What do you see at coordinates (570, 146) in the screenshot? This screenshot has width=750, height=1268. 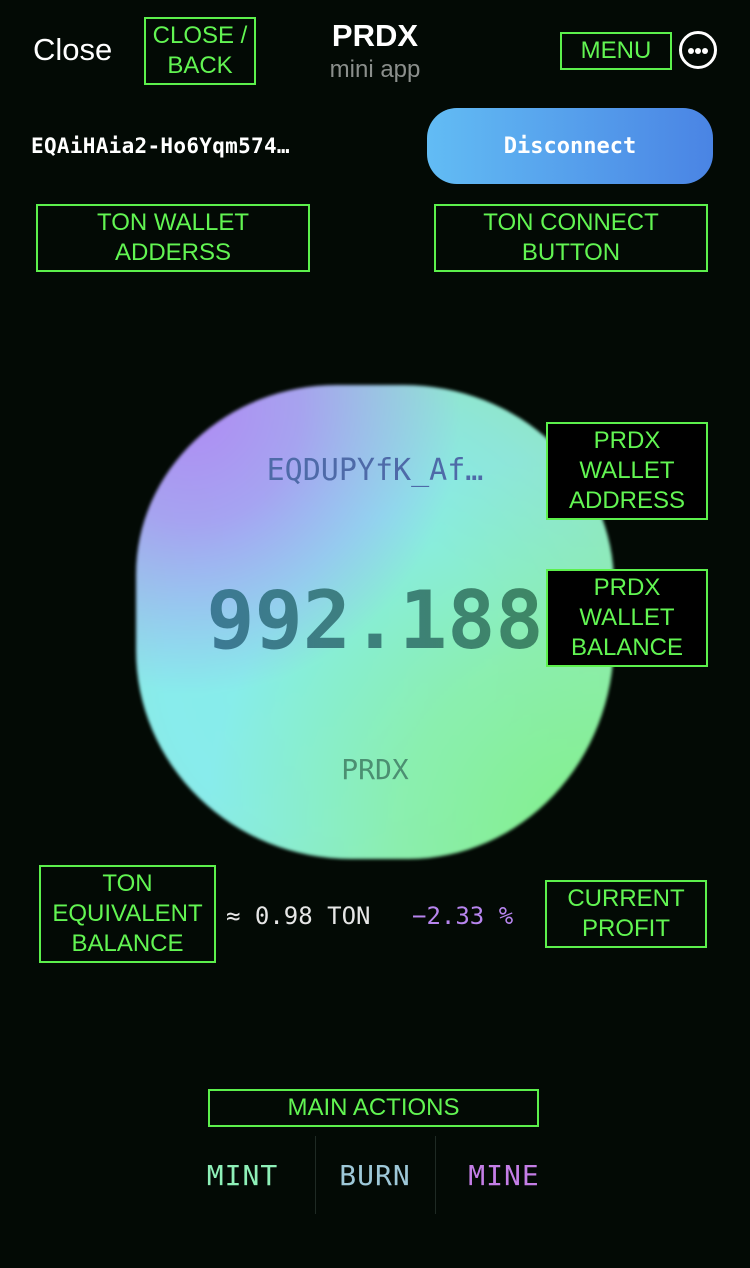 I see `disconnect-button: Disconnect` at bounding box center [570, 146].